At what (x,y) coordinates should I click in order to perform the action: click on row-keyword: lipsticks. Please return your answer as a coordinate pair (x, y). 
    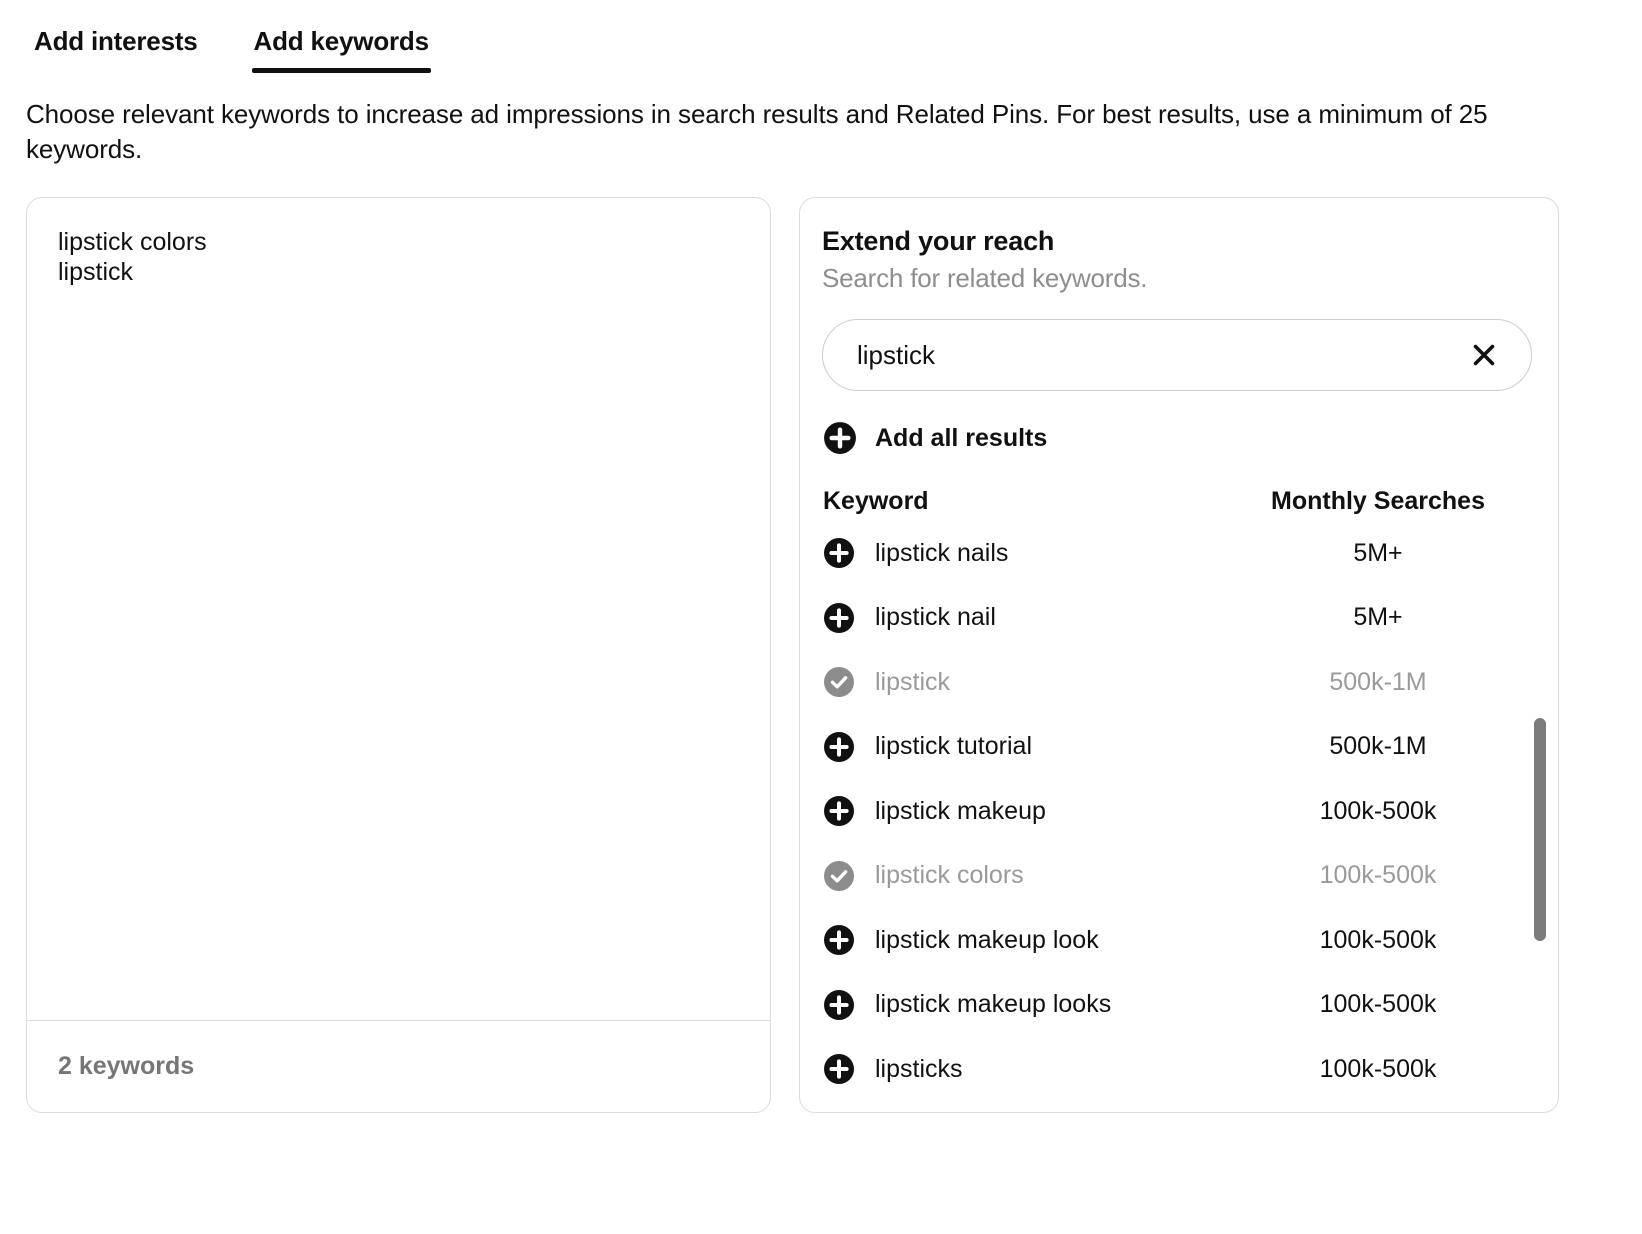
    Looking at the image, I should click on (919, 1068).